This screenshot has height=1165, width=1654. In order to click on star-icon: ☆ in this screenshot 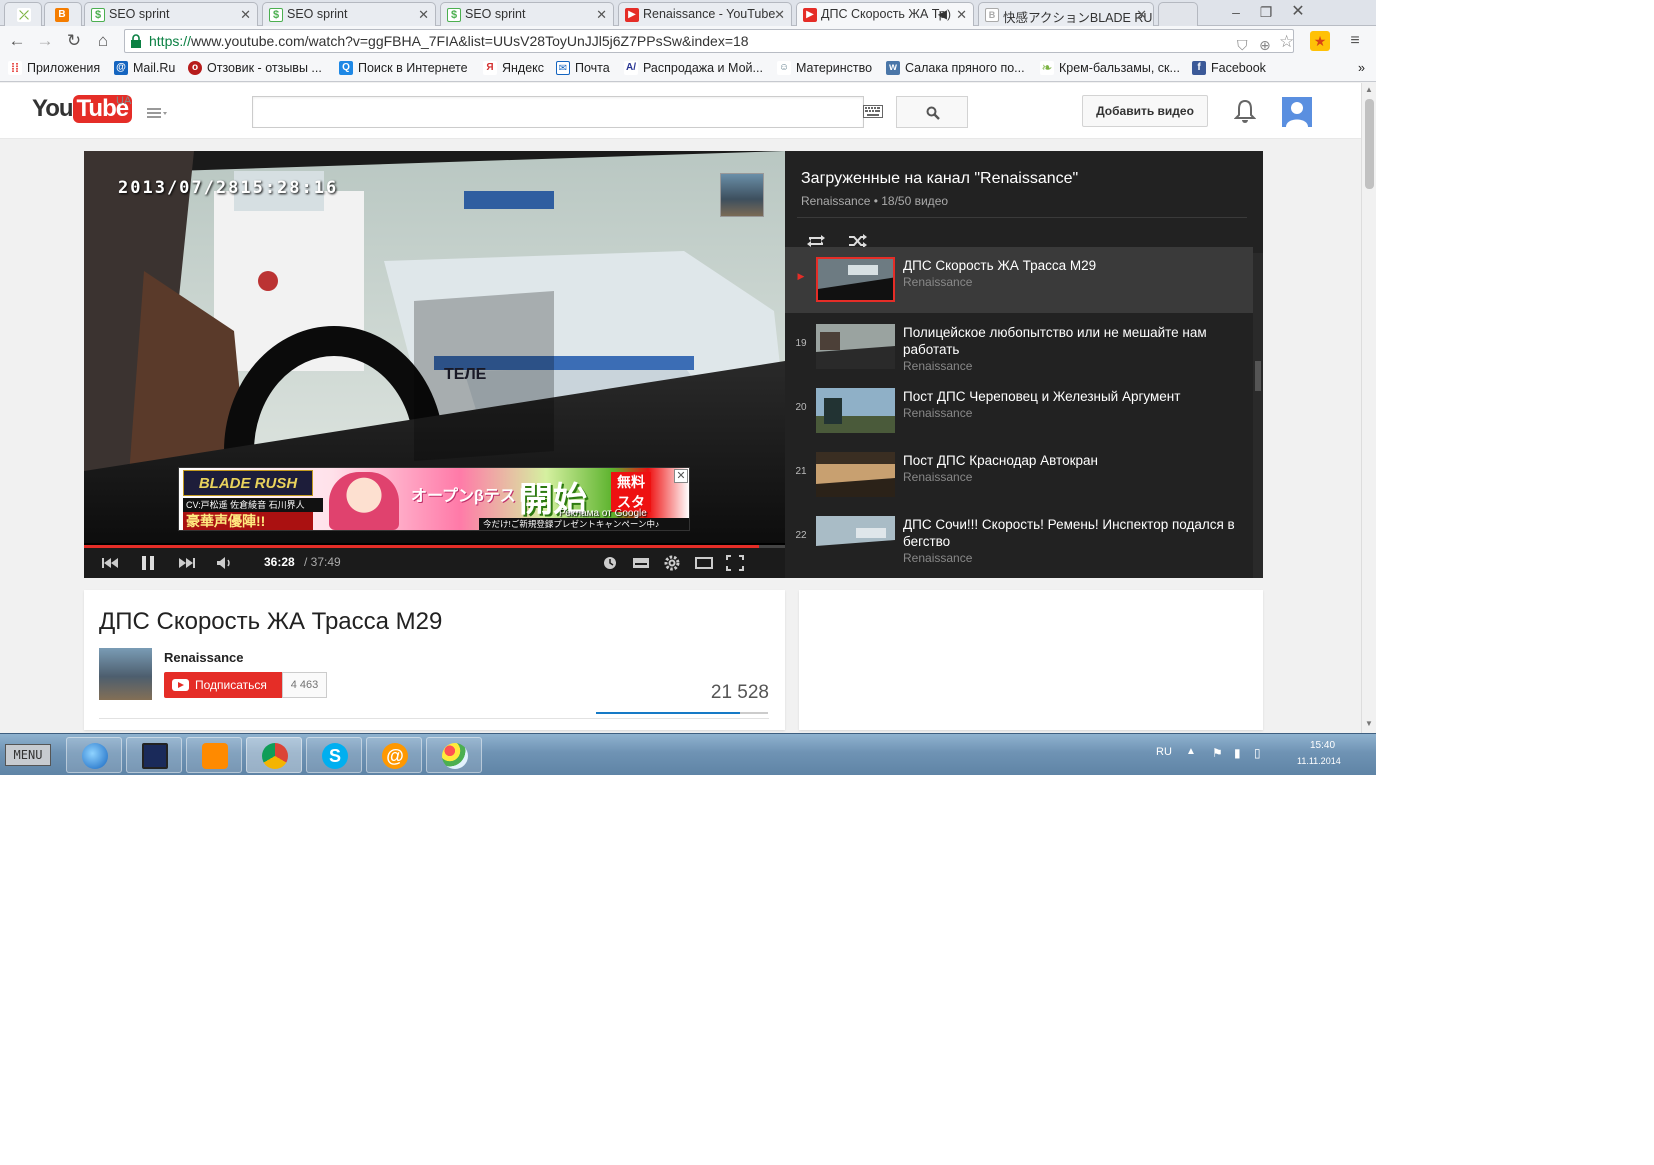, I will do `click(1286, 42)`.